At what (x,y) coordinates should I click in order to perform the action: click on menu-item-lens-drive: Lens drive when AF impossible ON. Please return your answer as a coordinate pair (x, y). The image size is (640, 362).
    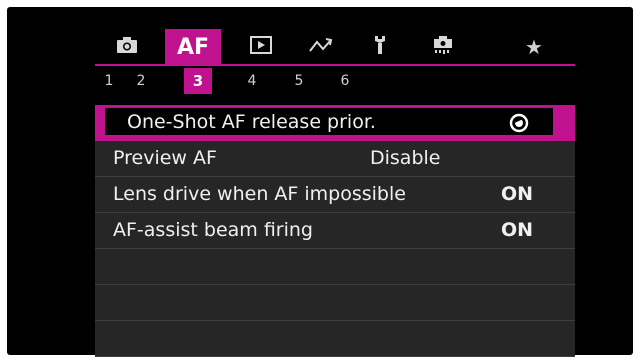
    Looking at the image, I should click on (335, 195).